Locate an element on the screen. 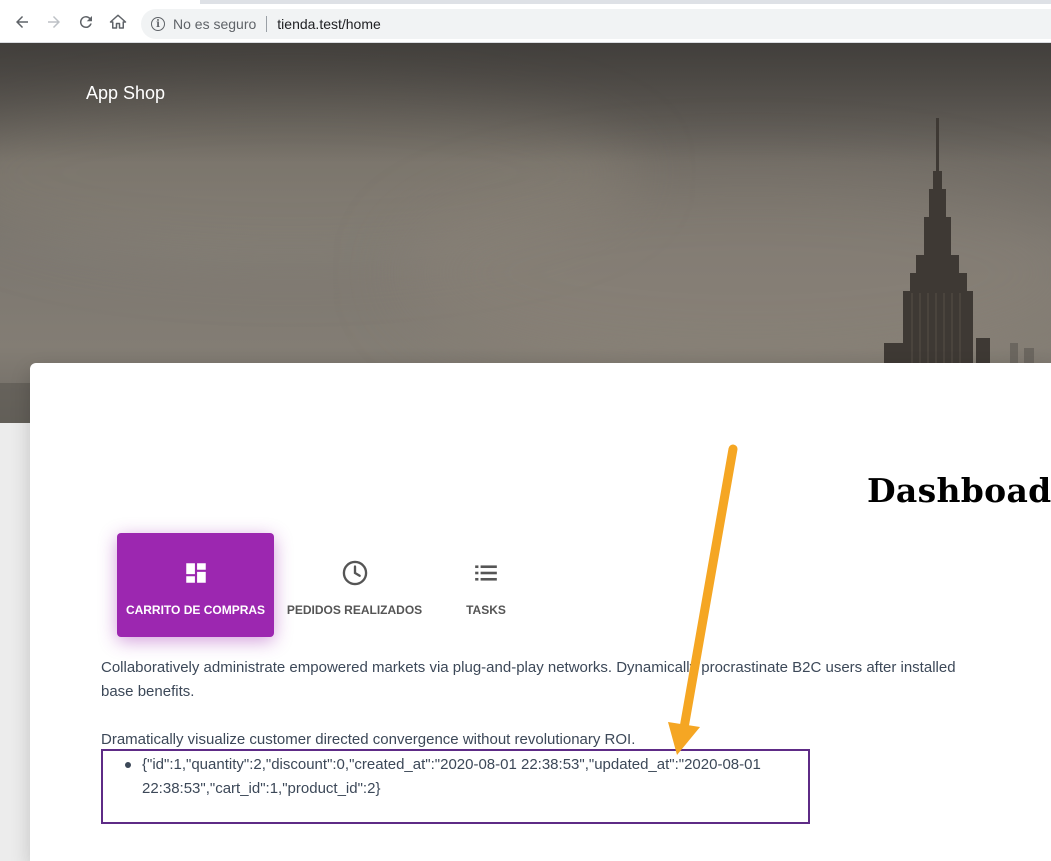 The image size is (1051, 861). tab-label: PEDIDOS REALIZADOS is located at coordinates (354, 610).